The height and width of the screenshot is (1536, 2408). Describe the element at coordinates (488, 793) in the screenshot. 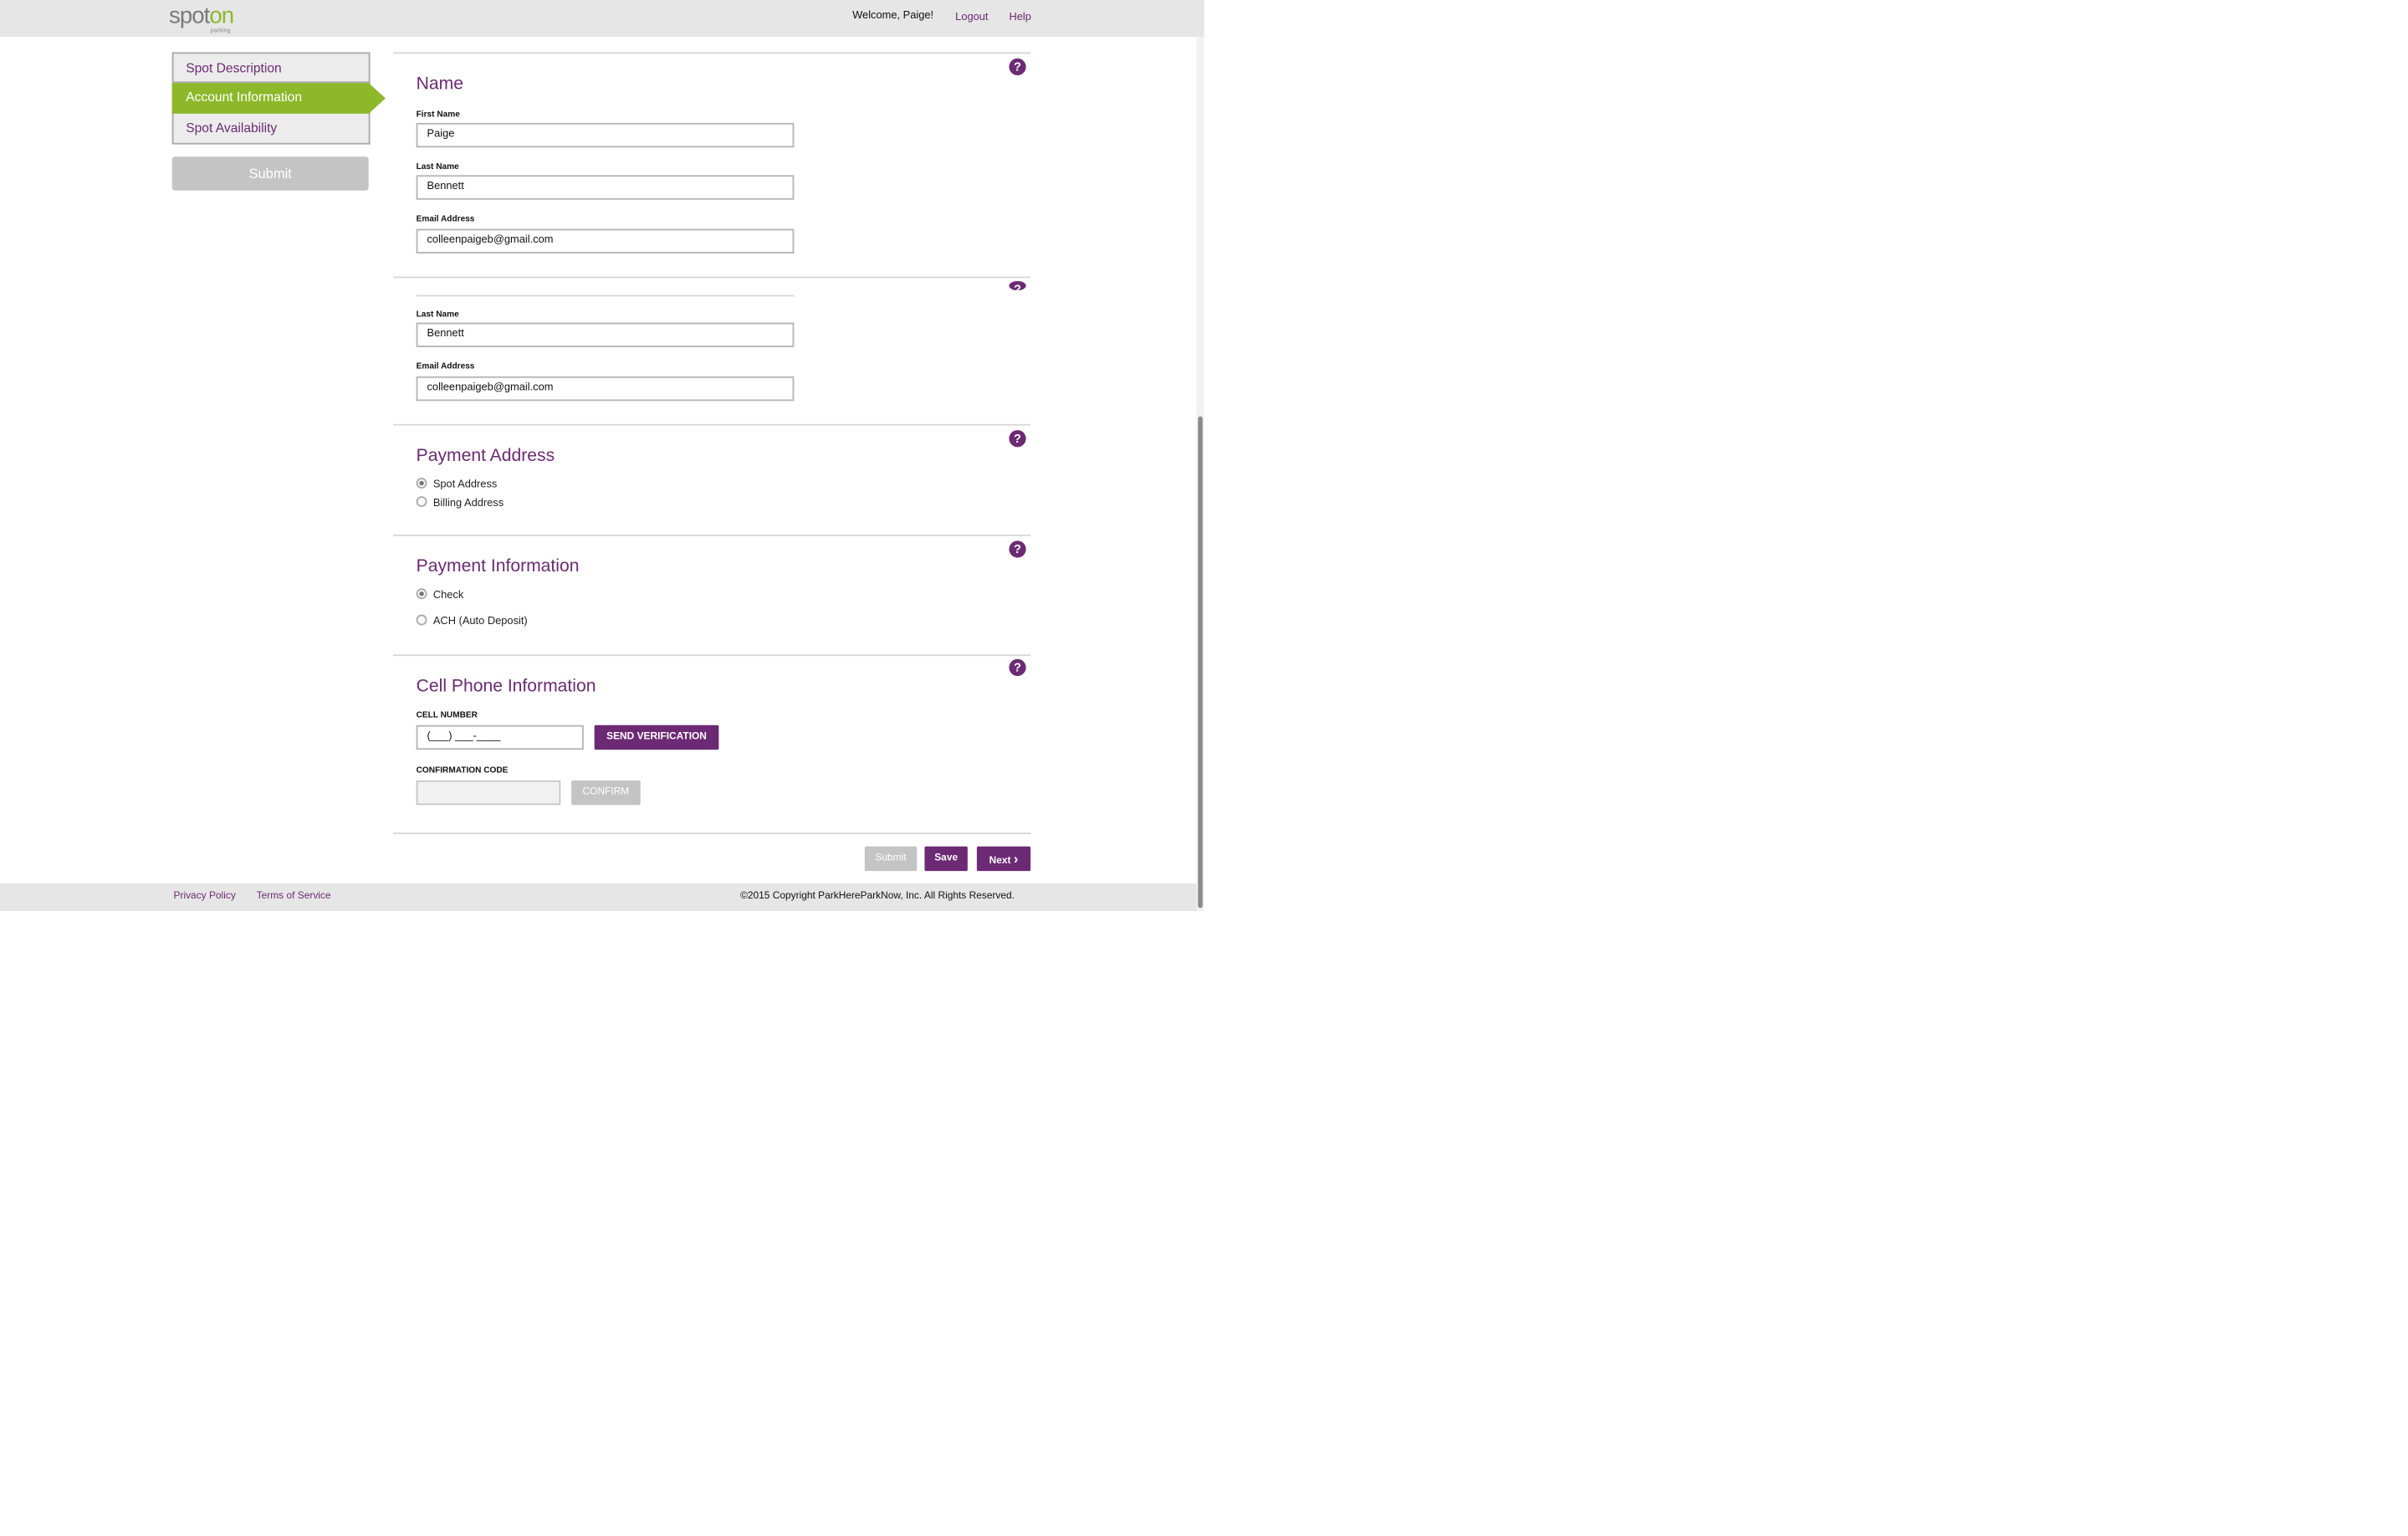

I see `confirmation-code-field` at that location.